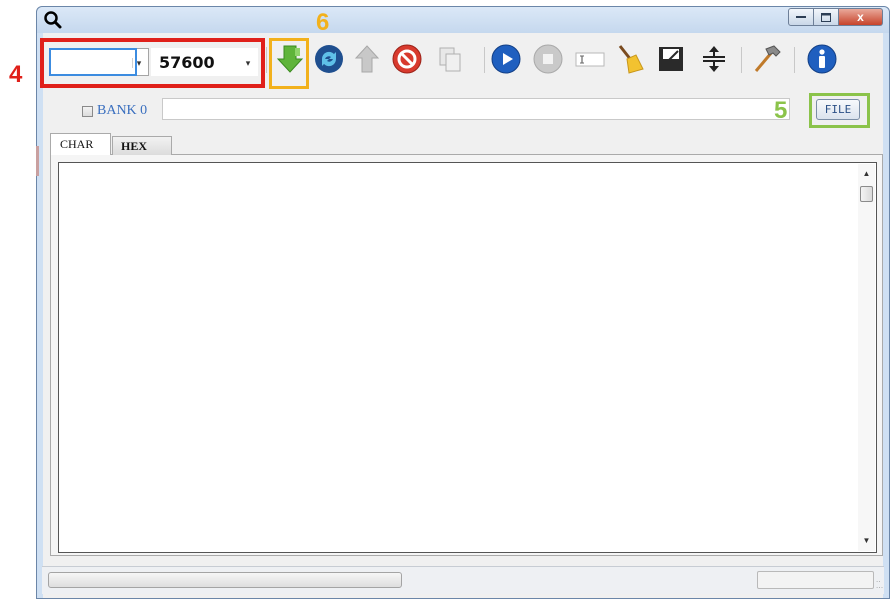 The width and height of the screenshot is (890, 599). I want to click on file-path-field, so click(476, 109).